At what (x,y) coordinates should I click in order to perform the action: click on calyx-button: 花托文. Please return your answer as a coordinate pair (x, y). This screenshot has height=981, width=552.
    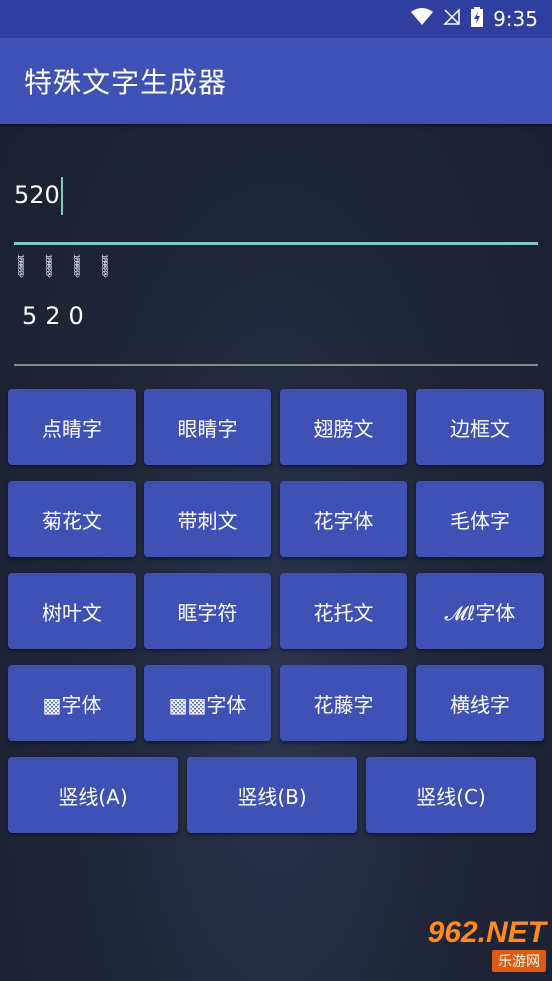
    Looking at the image, I should click on (343, 611).